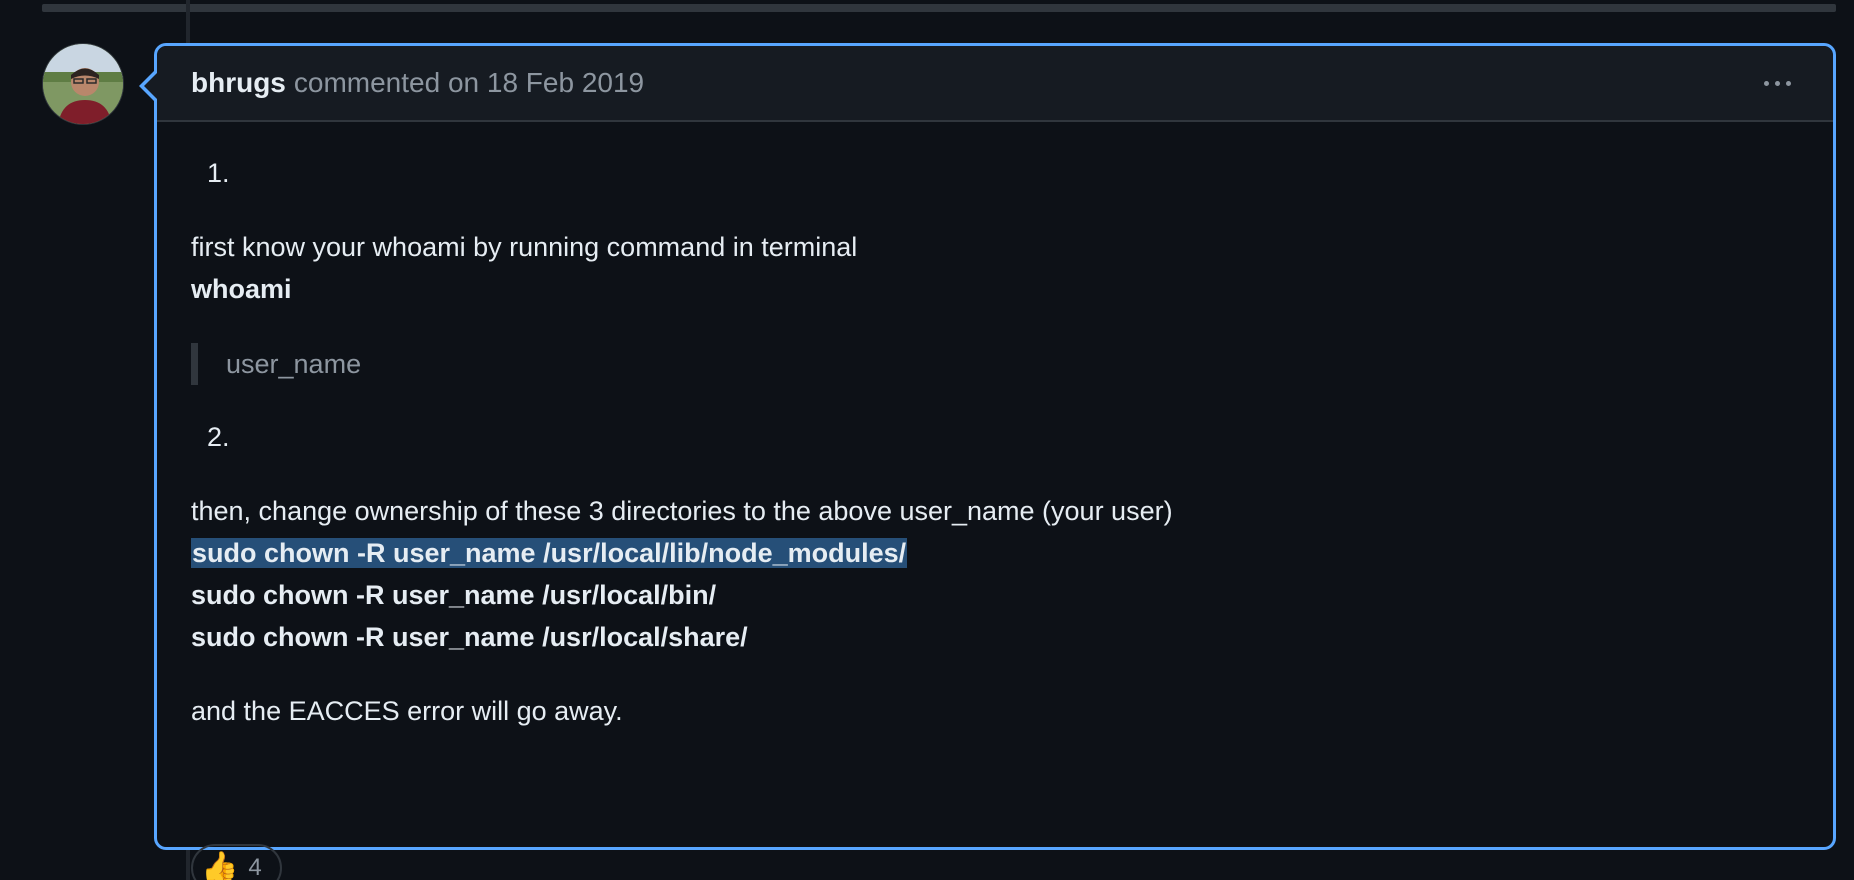  What do you see at coordinates (469, 83) in the screenshot?
I see `comment-timestamp: commented on 18 Feb 2019` at bounding box center [469, 83].